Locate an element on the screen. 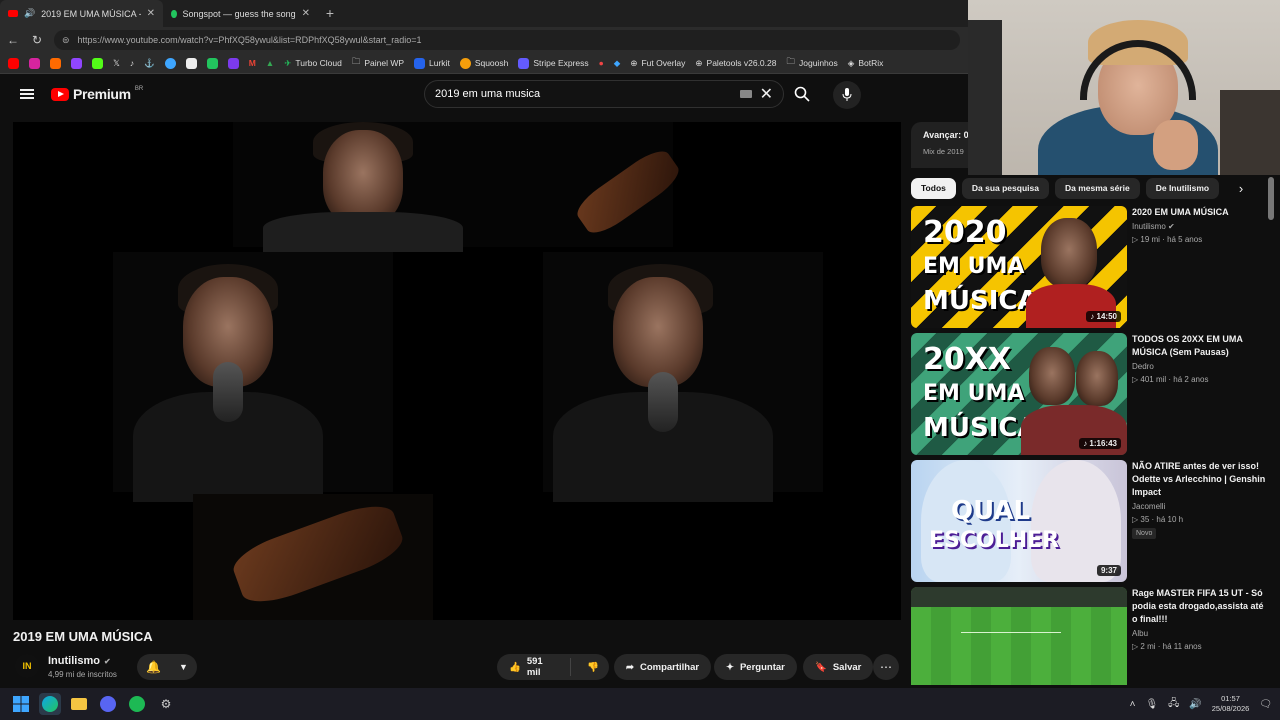  tiktok-bookmark-icon: ♪ is located at coordinates (132, 63).